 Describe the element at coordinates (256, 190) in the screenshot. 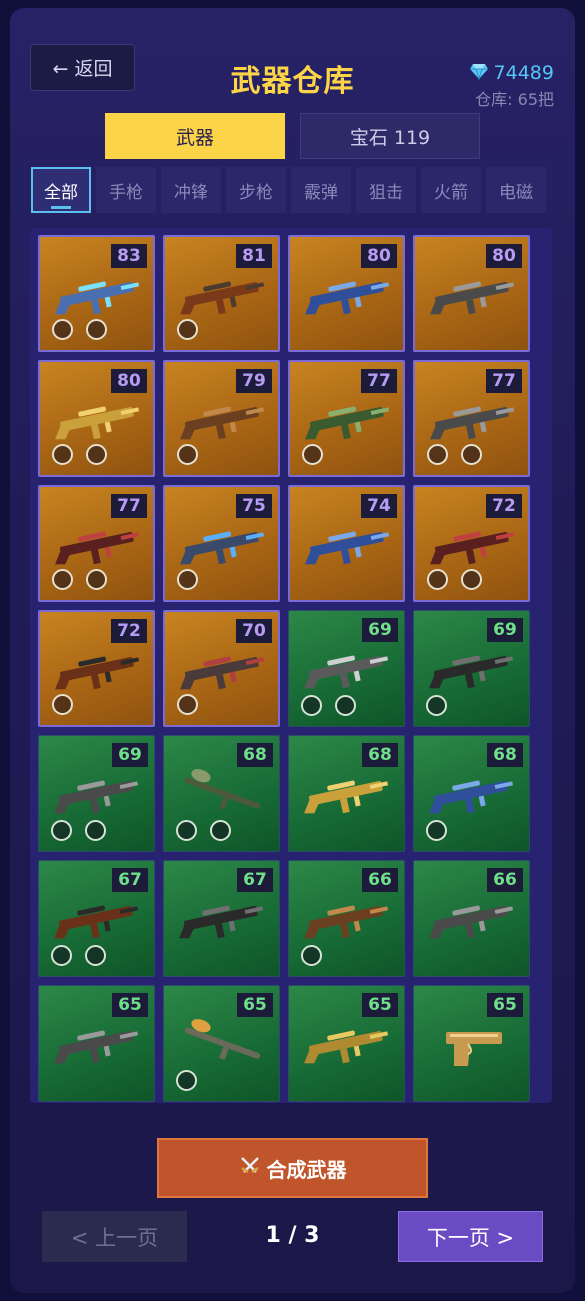

I see `category-tab-rifle: 步枪` at that location.